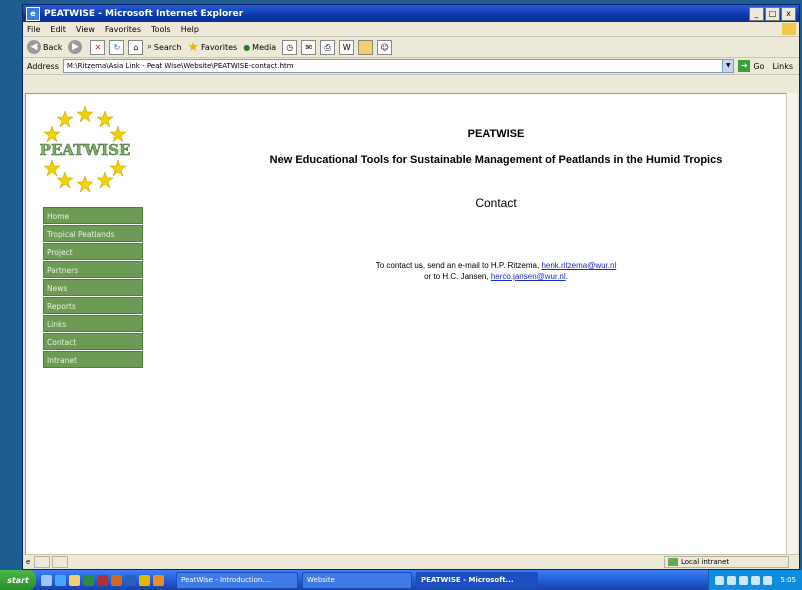 The image size is (802, 590). Describe the element at coordinates (347, 47) in the screenshot. I see `edit-icon: W` at that location.